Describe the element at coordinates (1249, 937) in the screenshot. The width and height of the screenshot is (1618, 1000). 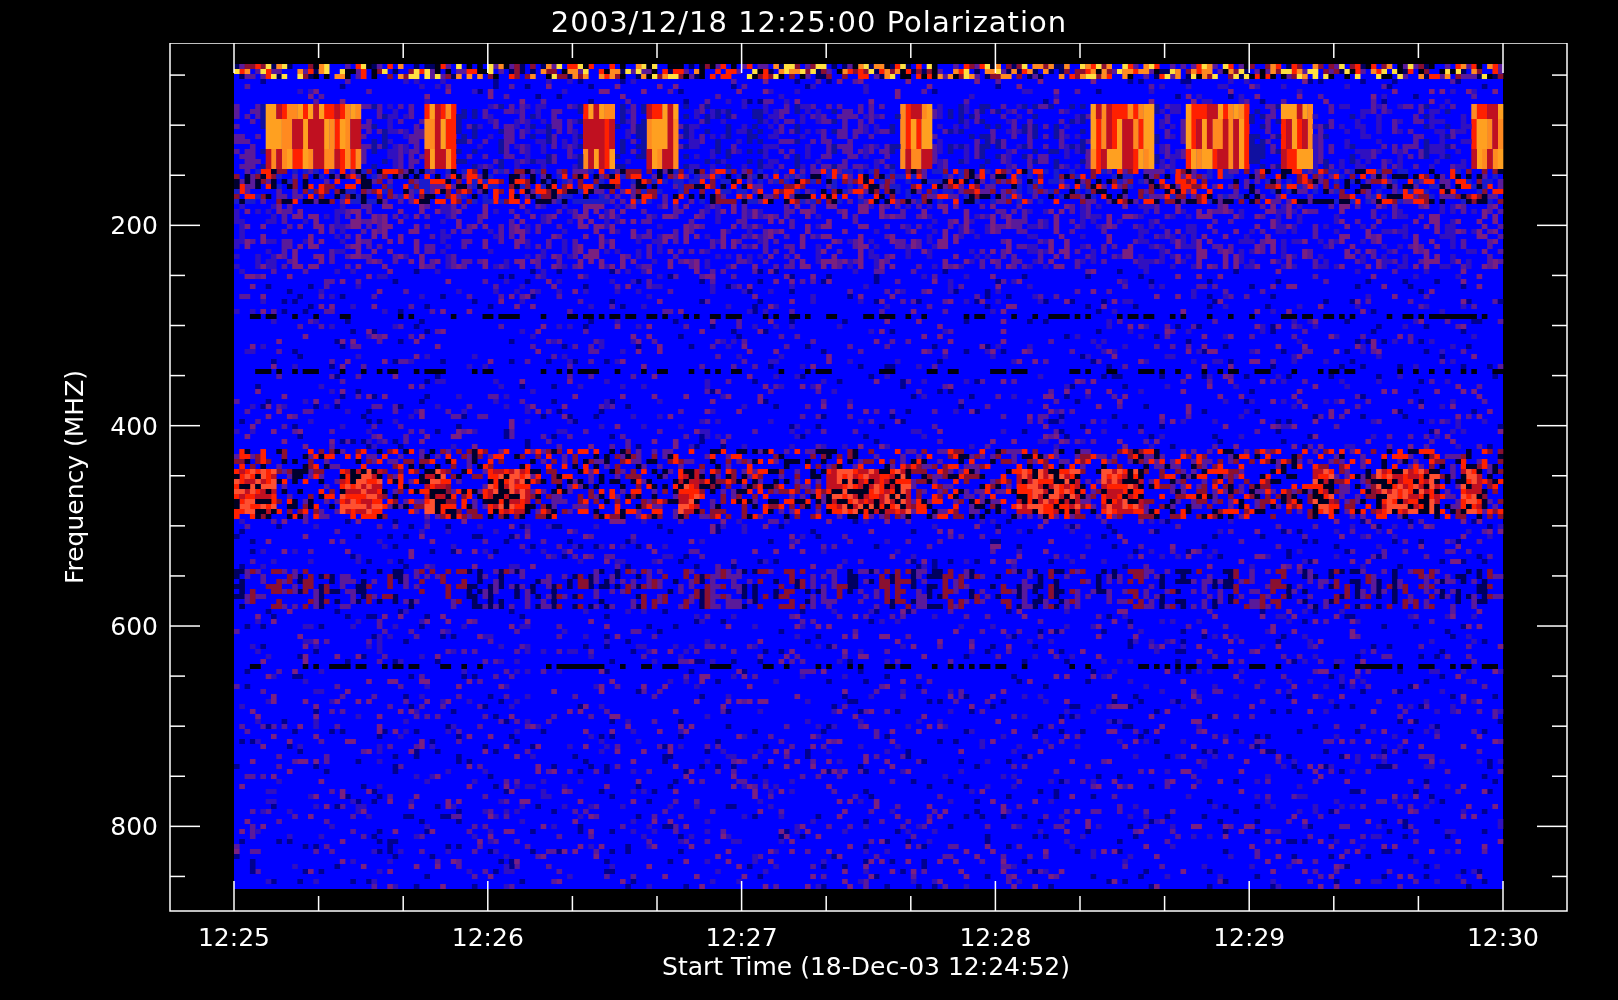
I see `axis-tick-label: 12:29` at that location.